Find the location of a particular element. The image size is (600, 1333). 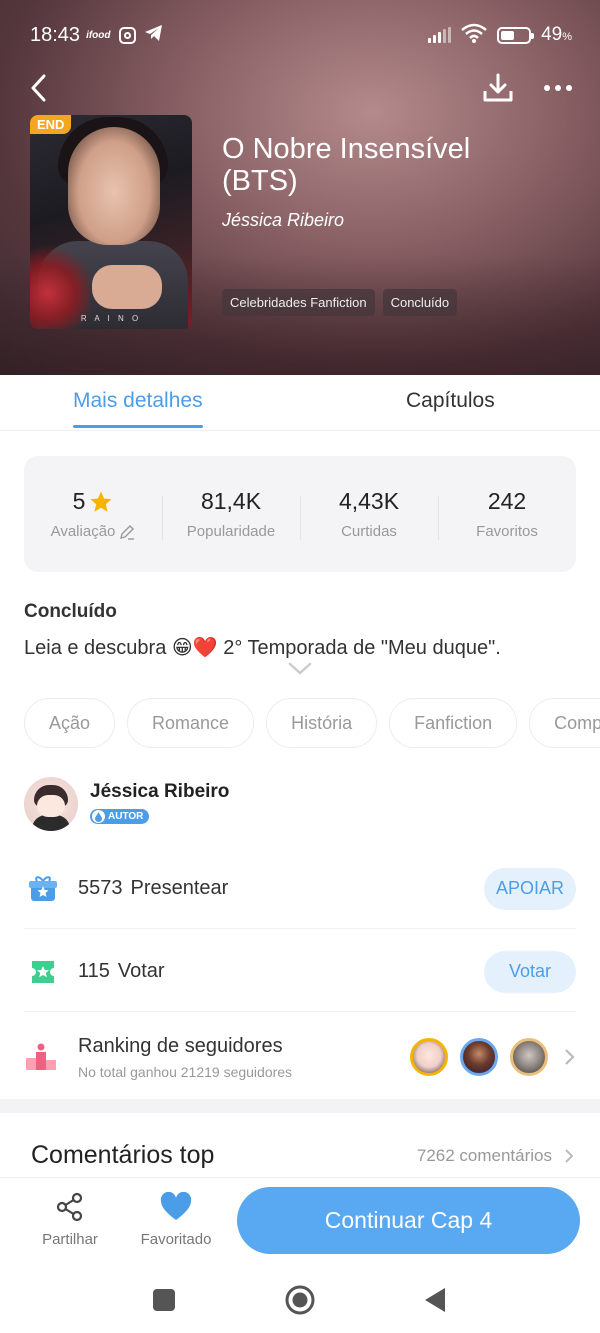

more-options-button is located at coordinates (558, 88).